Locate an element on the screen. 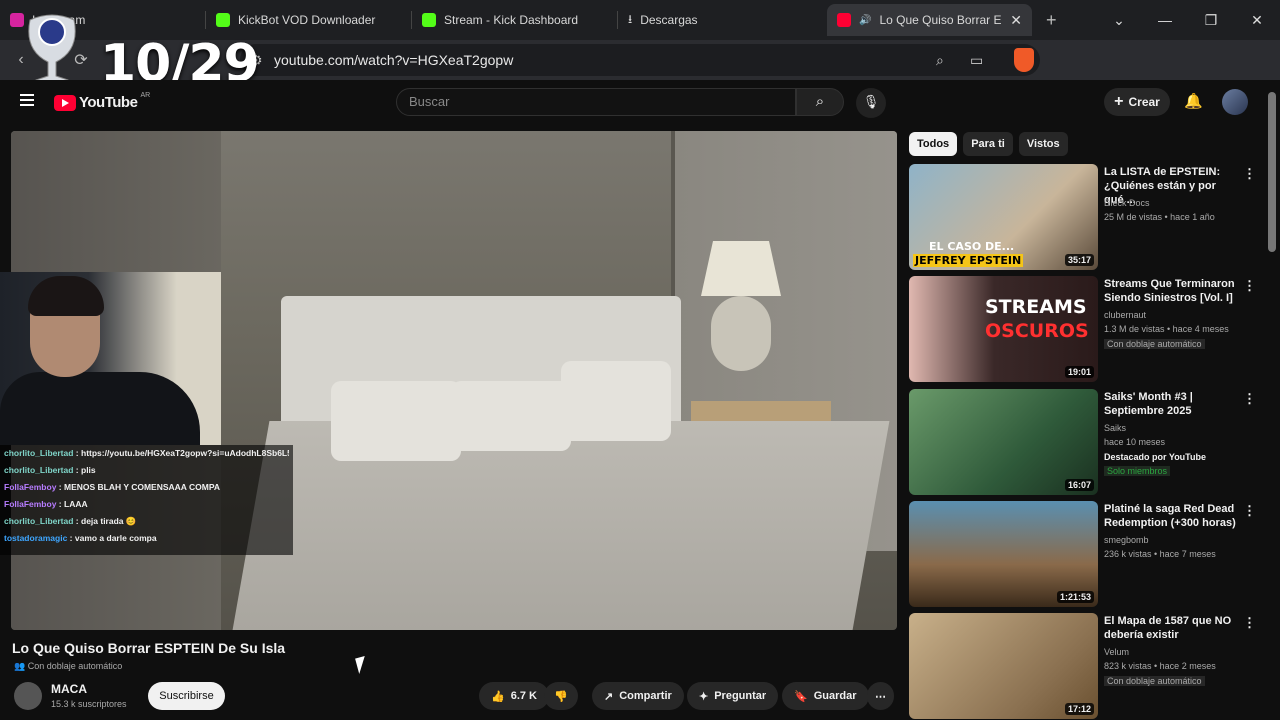  brave-shield-icon is located at coordinates (1024, 60).